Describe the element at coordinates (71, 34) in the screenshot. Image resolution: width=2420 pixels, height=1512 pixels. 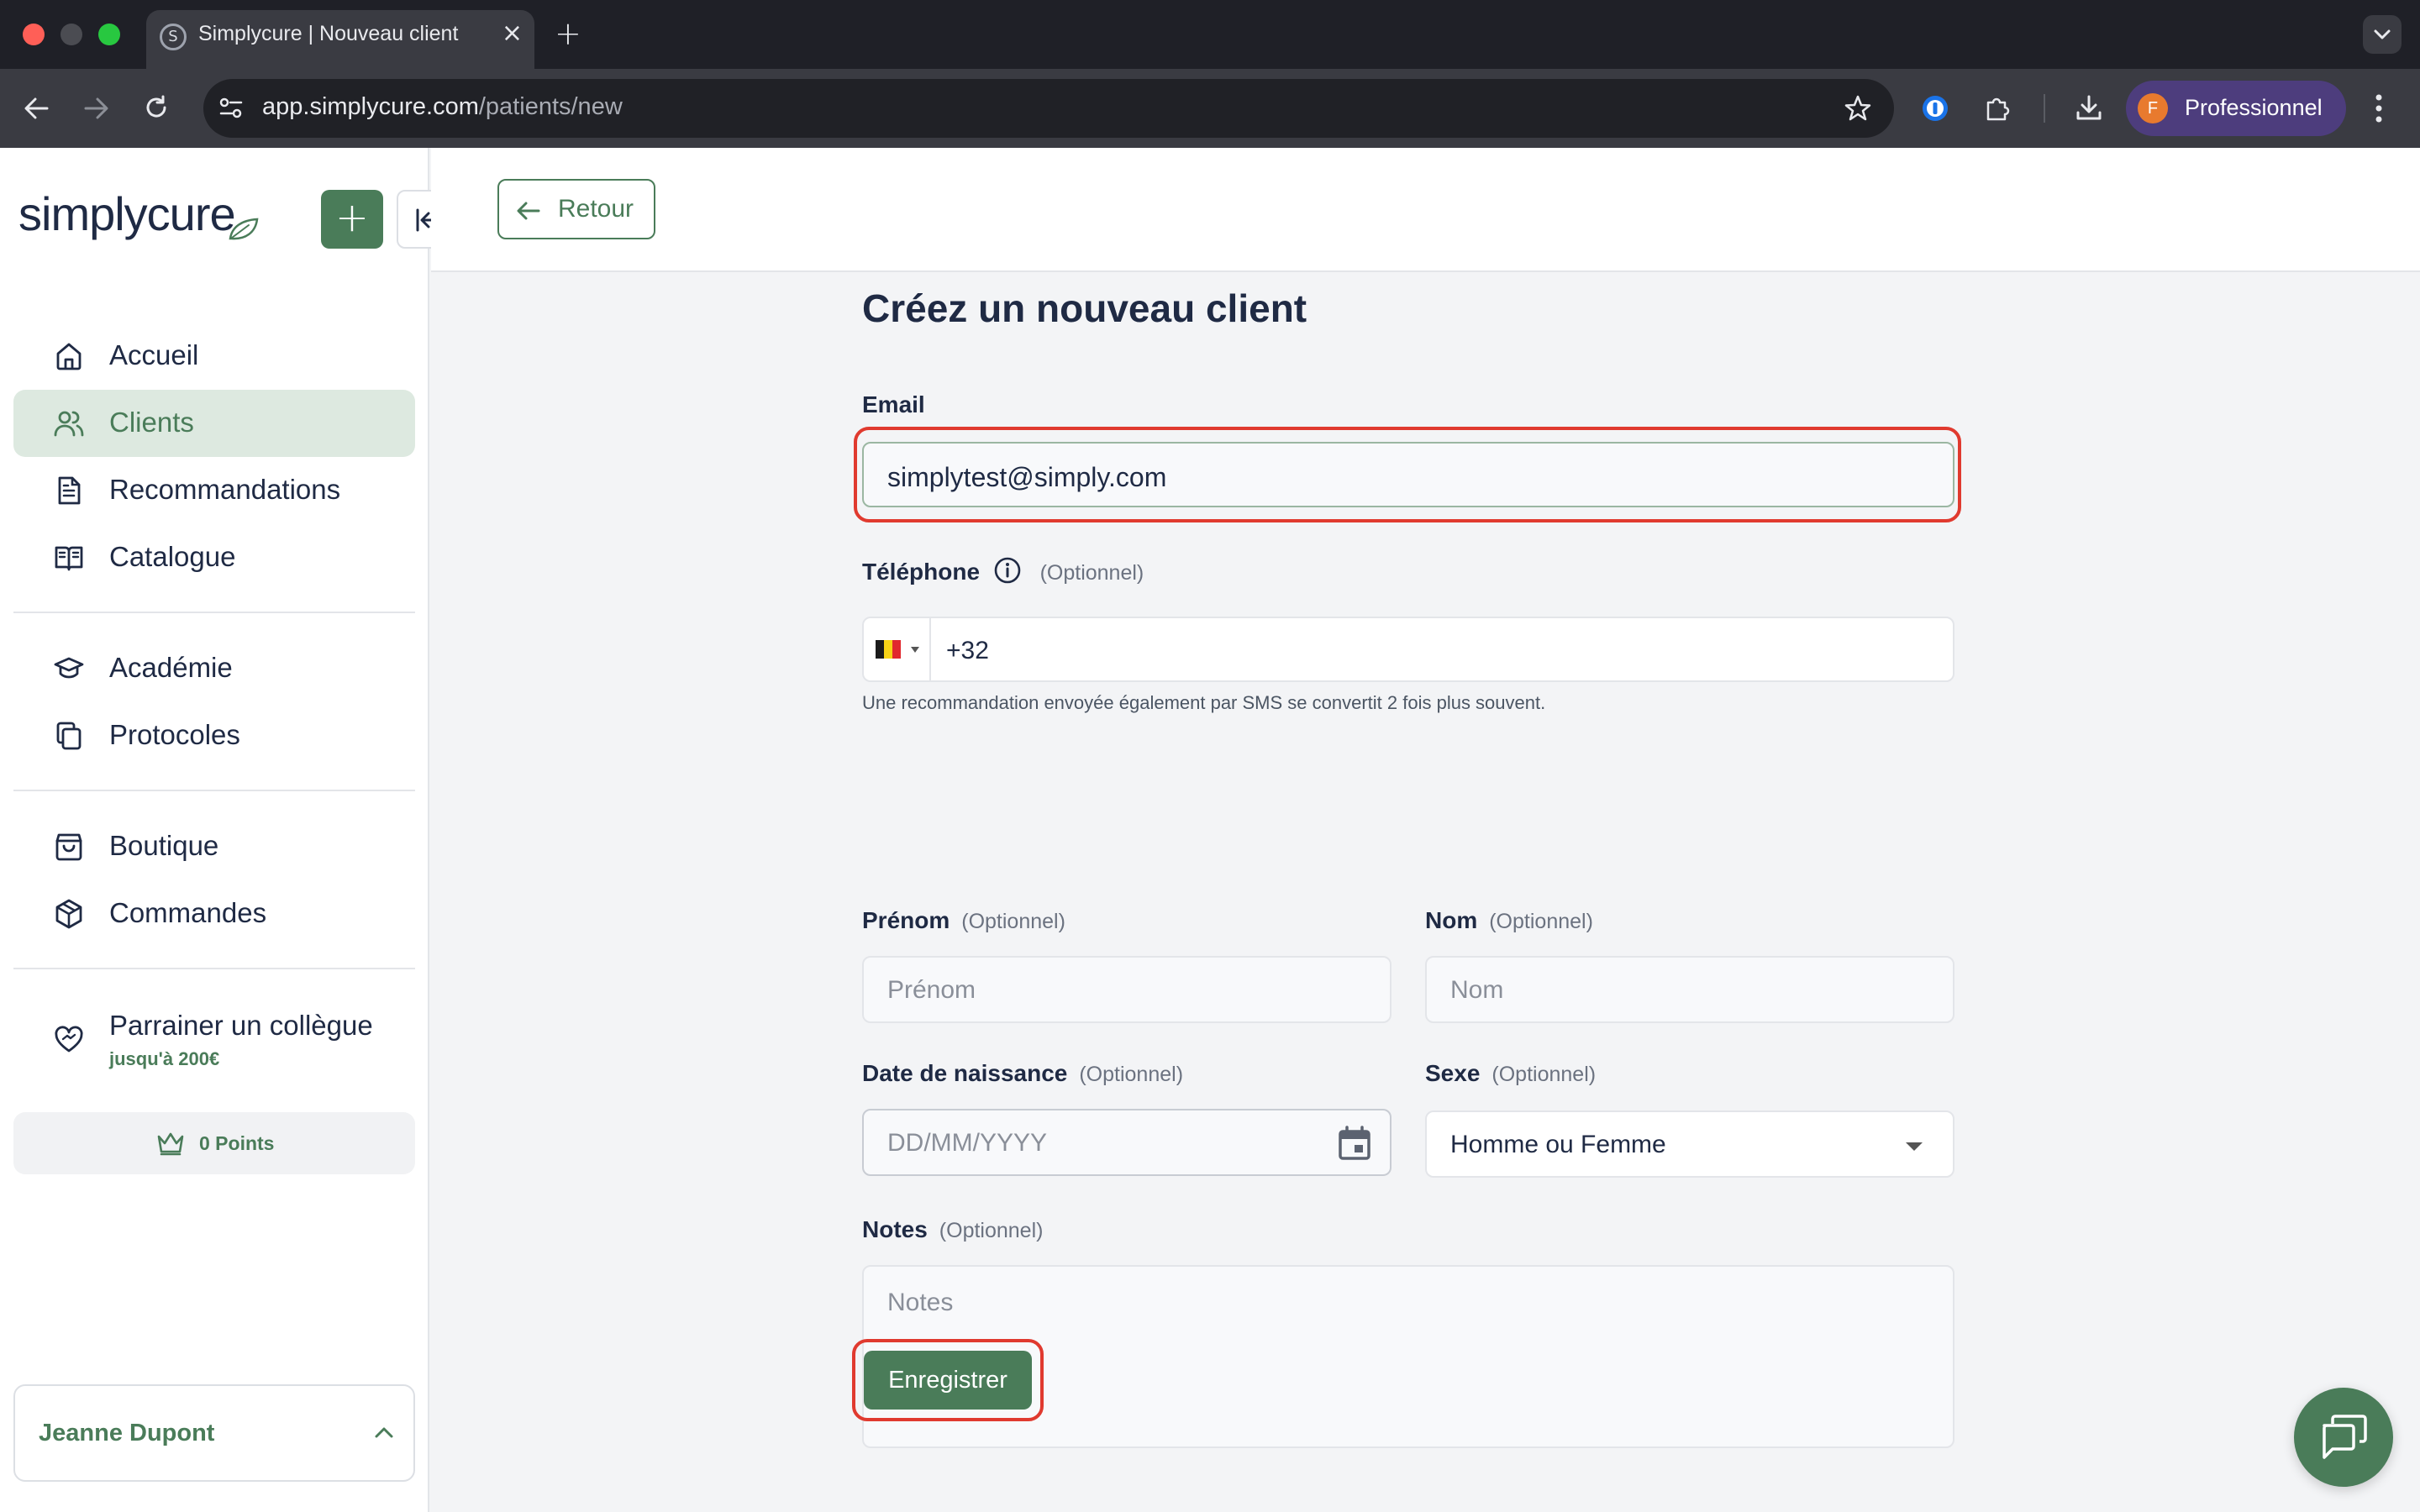
I see `window-minimize-button` at that location.